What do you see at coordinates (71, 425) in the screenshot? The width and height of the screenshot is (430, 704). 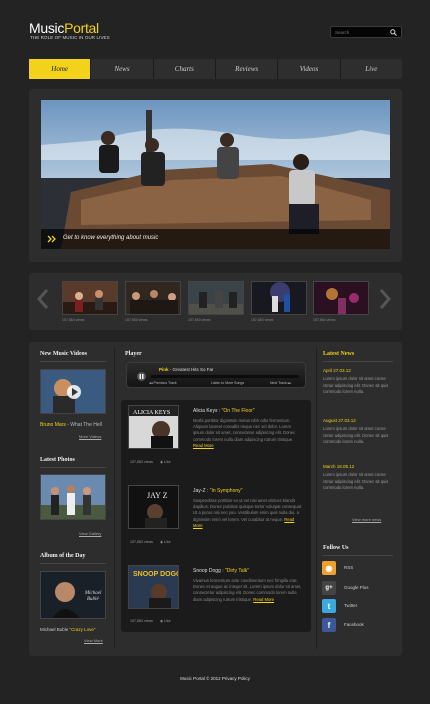 I see `video-caption: Bruno Mars - What The Hell` at bounding box center [71, 425].